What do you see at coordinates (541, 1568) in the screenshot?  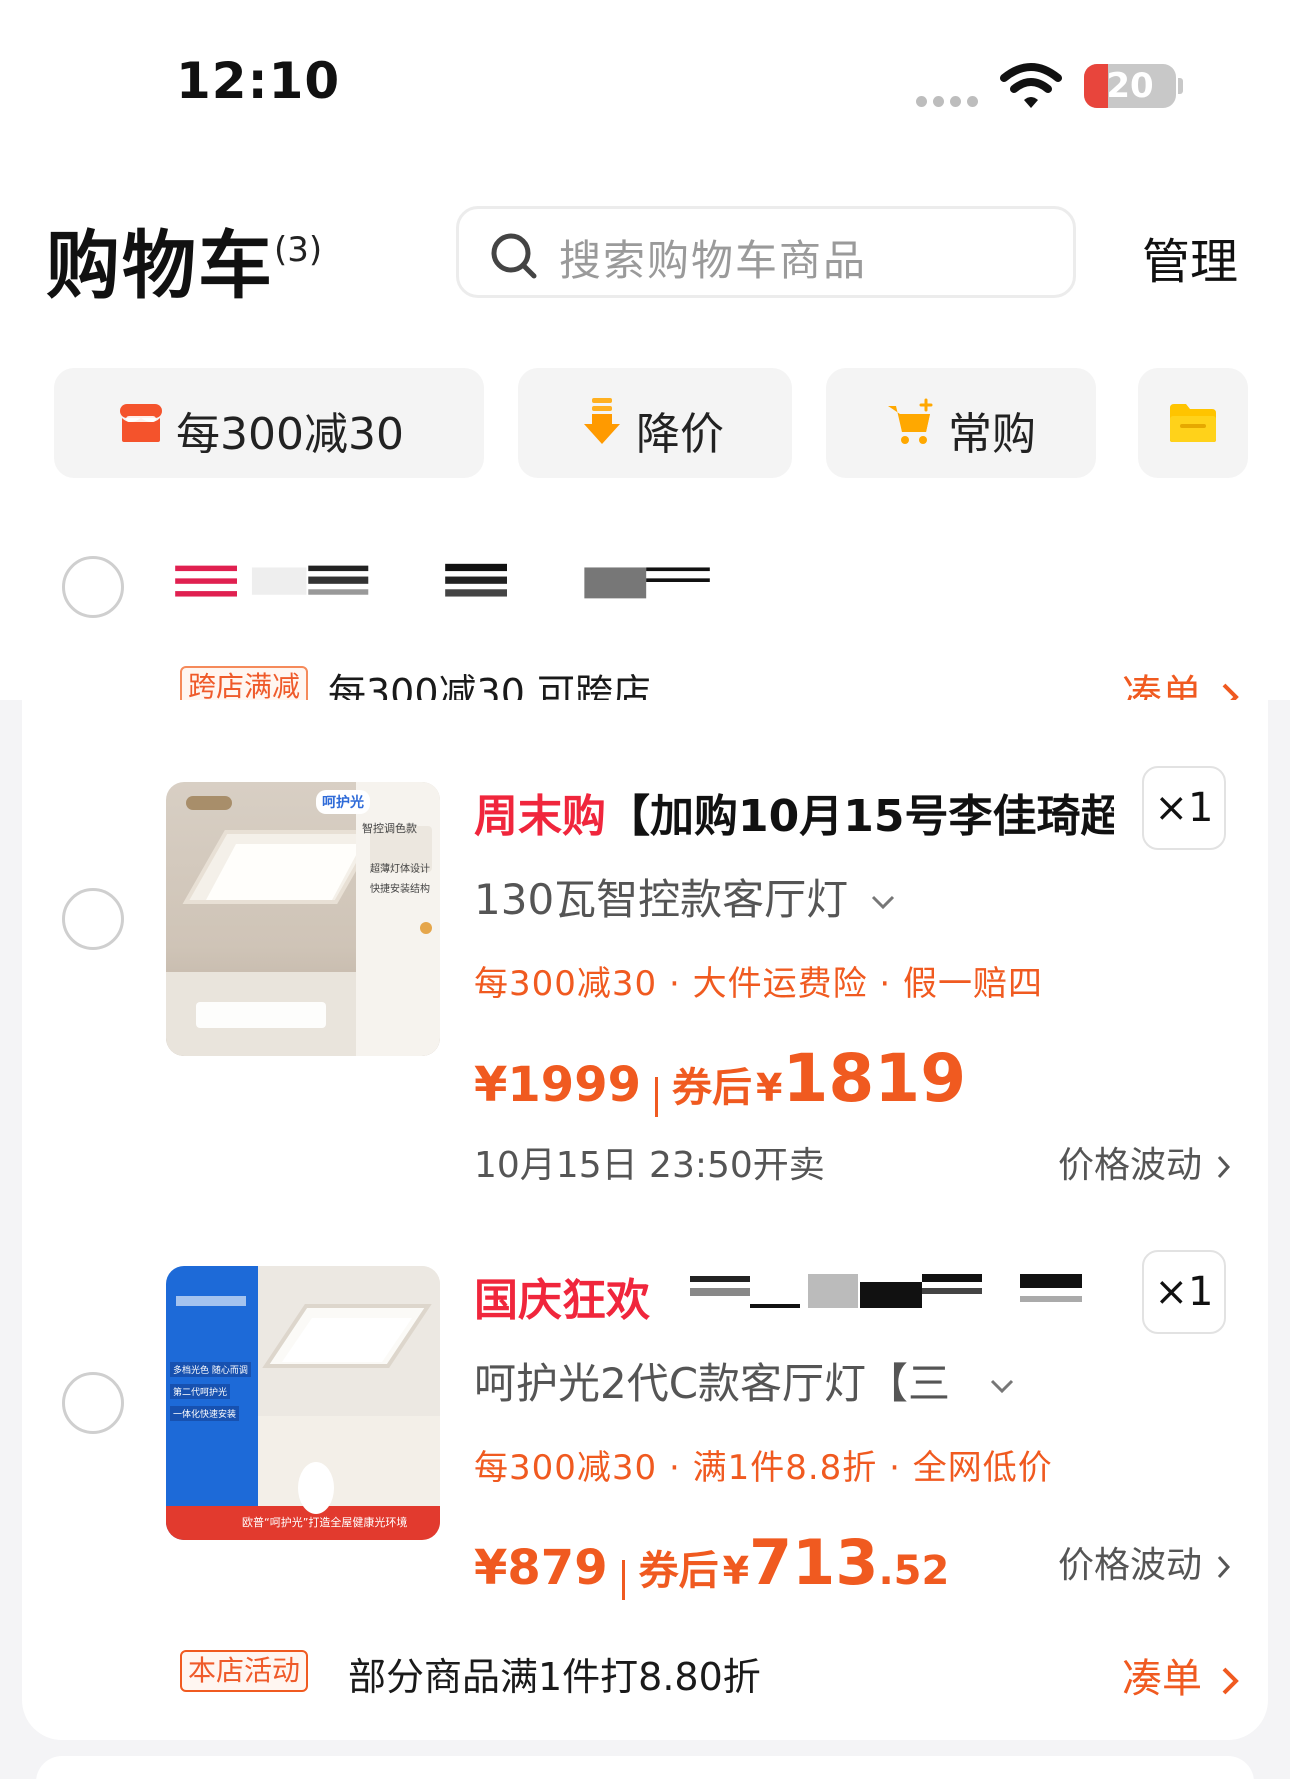 I see `original-price: ¥879` at bounding box center [541, 1568].